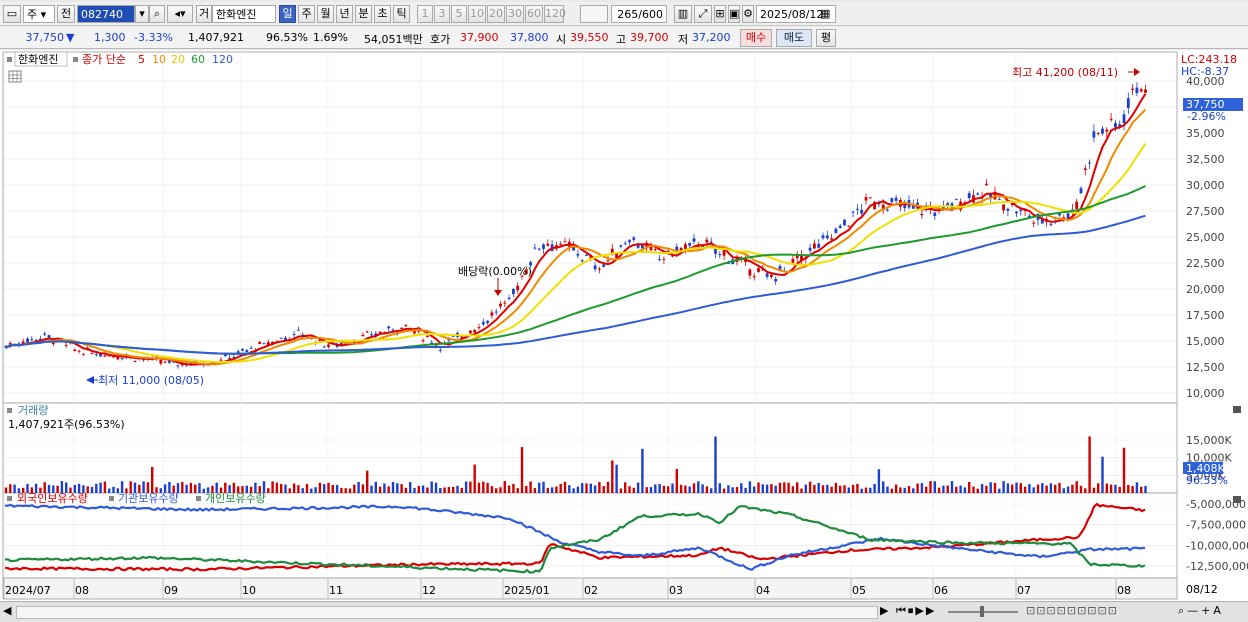 The height and width of the screenshot is (622, 1248). I want to click on close-holdings-icon, so click(1237, 499).